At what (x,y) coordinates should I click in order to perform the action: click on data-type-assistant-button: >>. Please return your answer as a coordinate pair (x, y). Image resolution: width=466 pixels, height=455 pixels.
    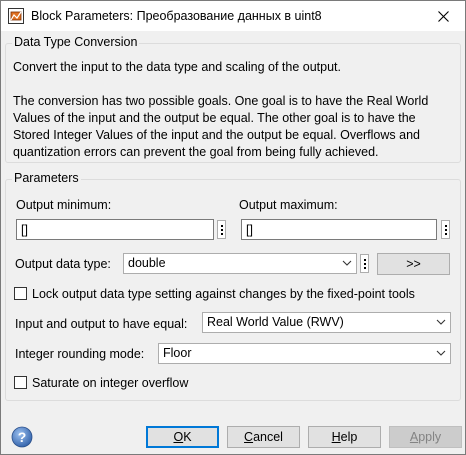
    Looking at the image, I should click on (413, 264).